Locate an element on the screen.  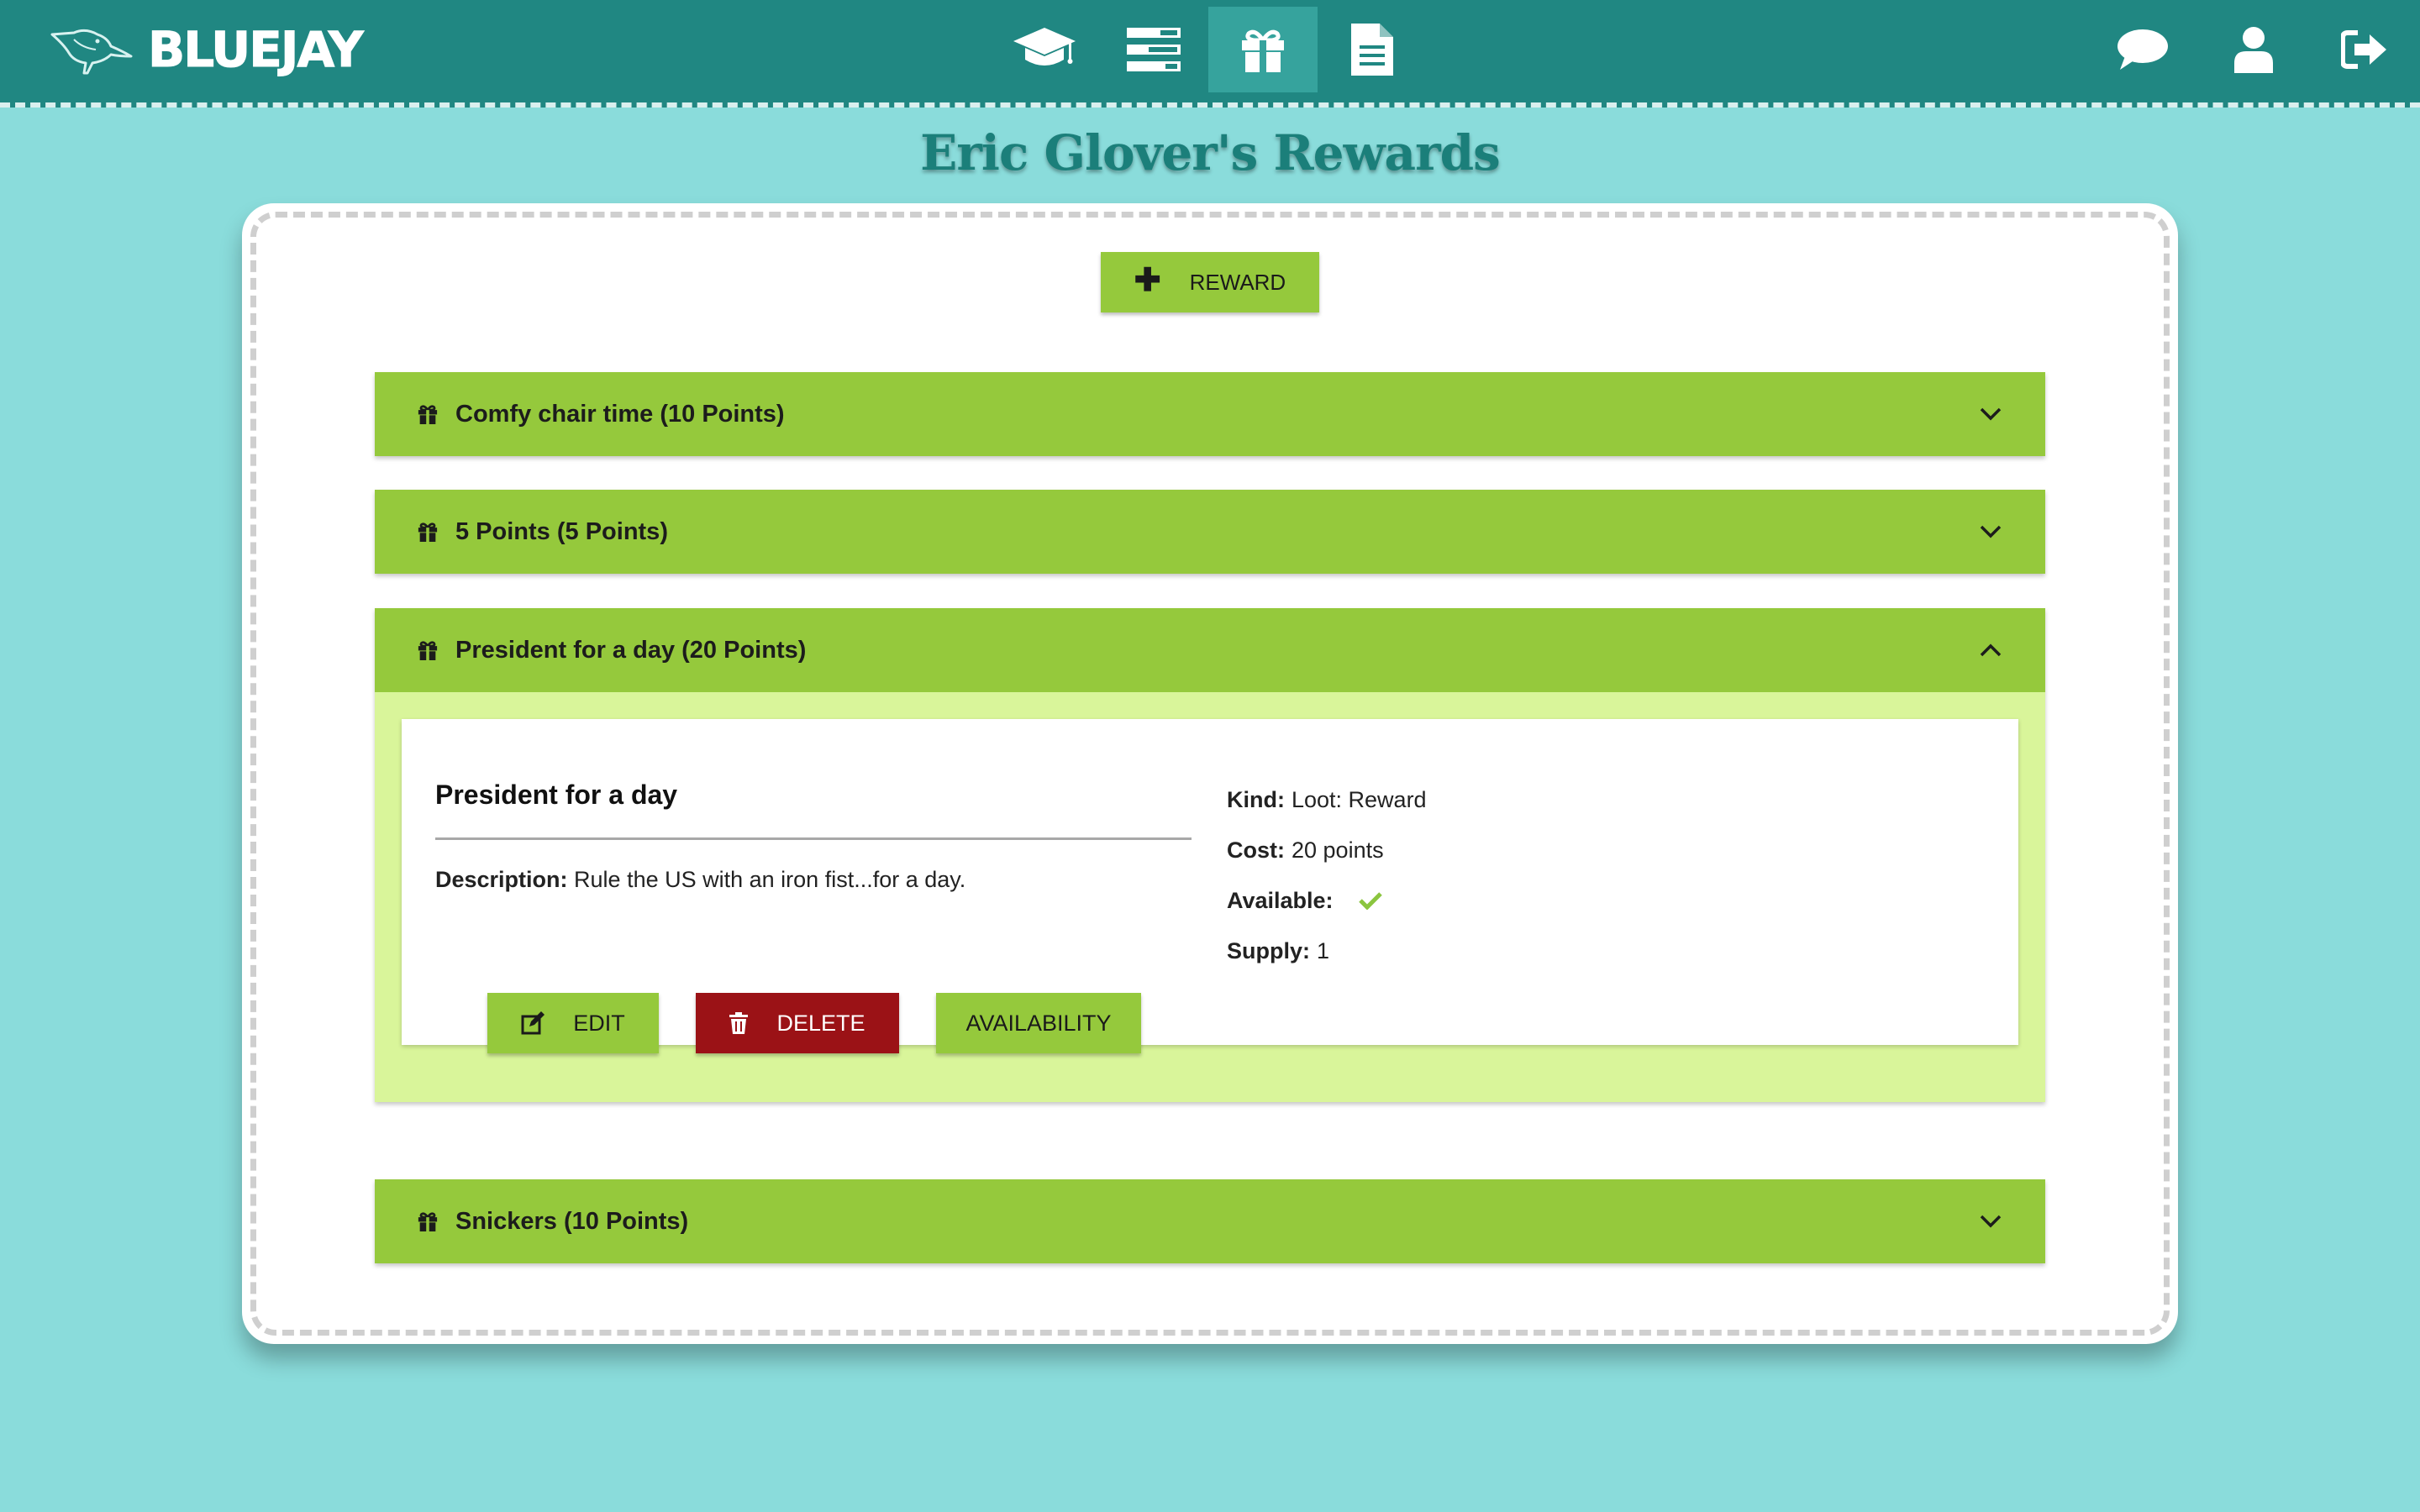
add-reward-button: ✚ REWARD is located at coordinates (1210, 282).